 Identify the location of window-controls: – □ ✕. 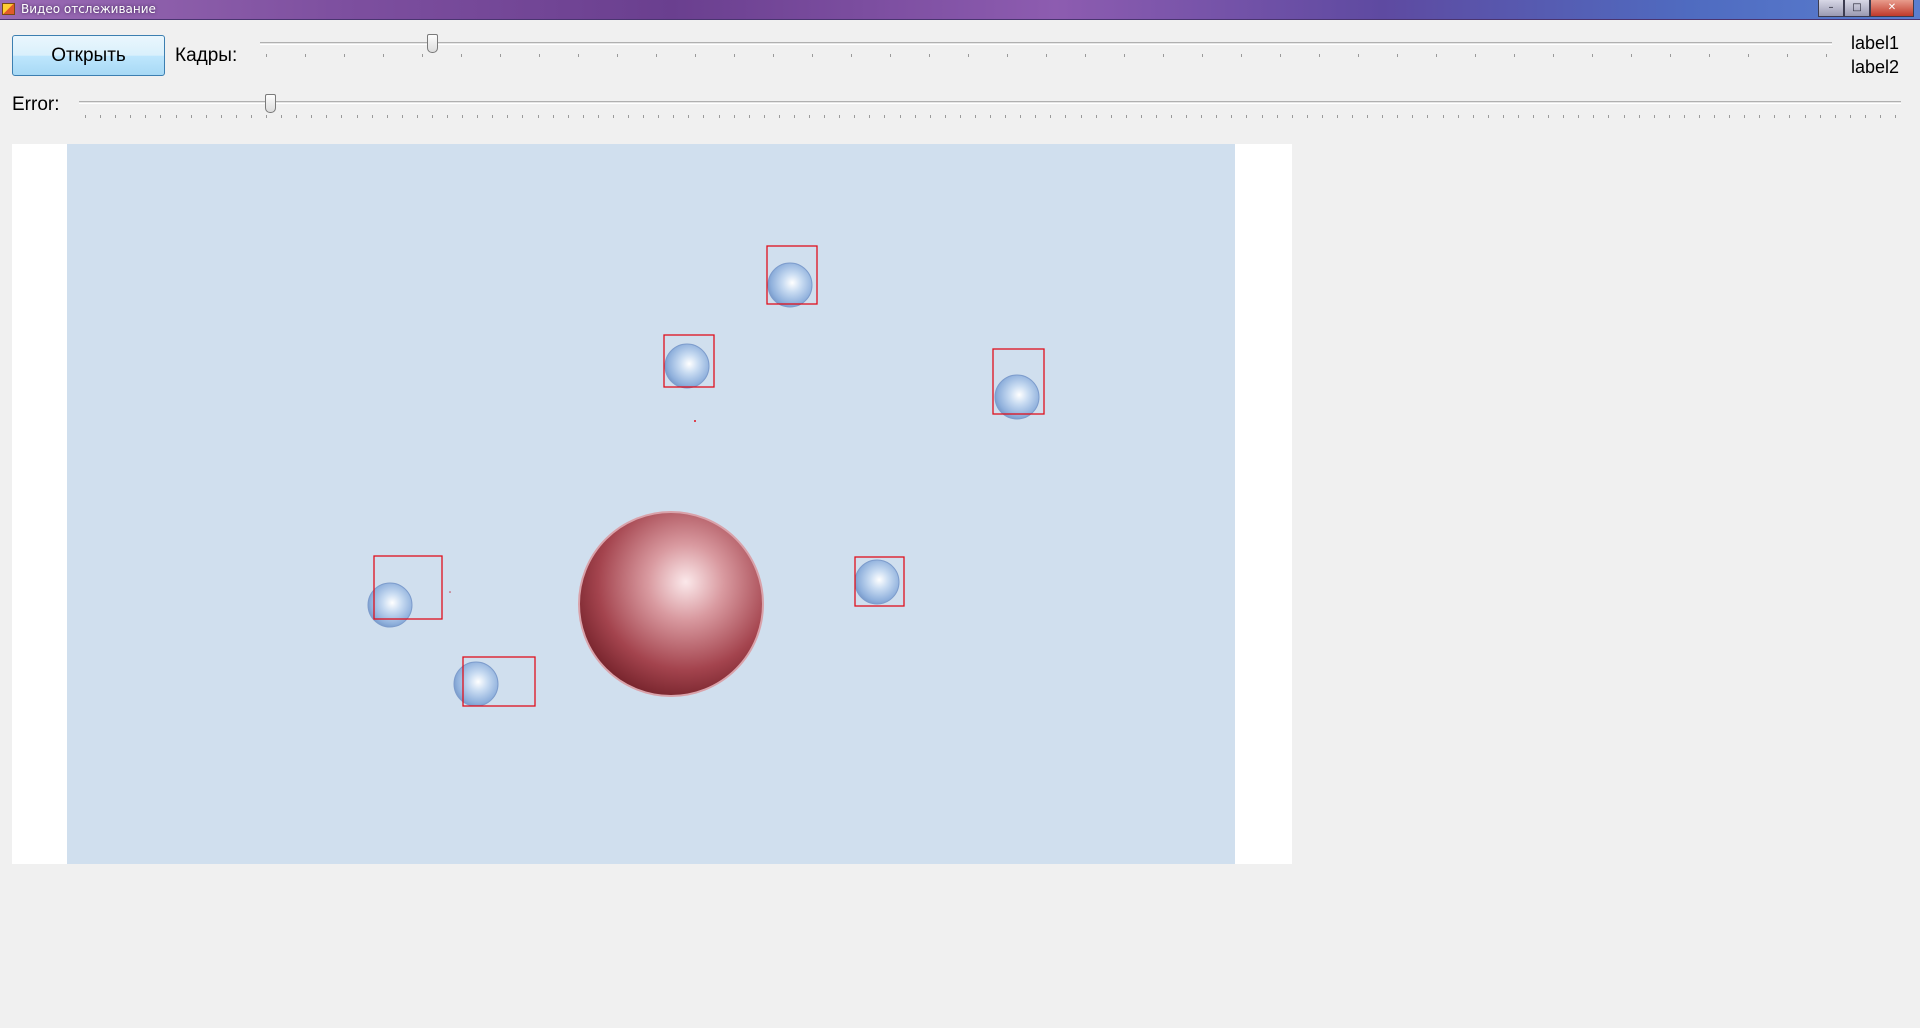
(1866, 9).